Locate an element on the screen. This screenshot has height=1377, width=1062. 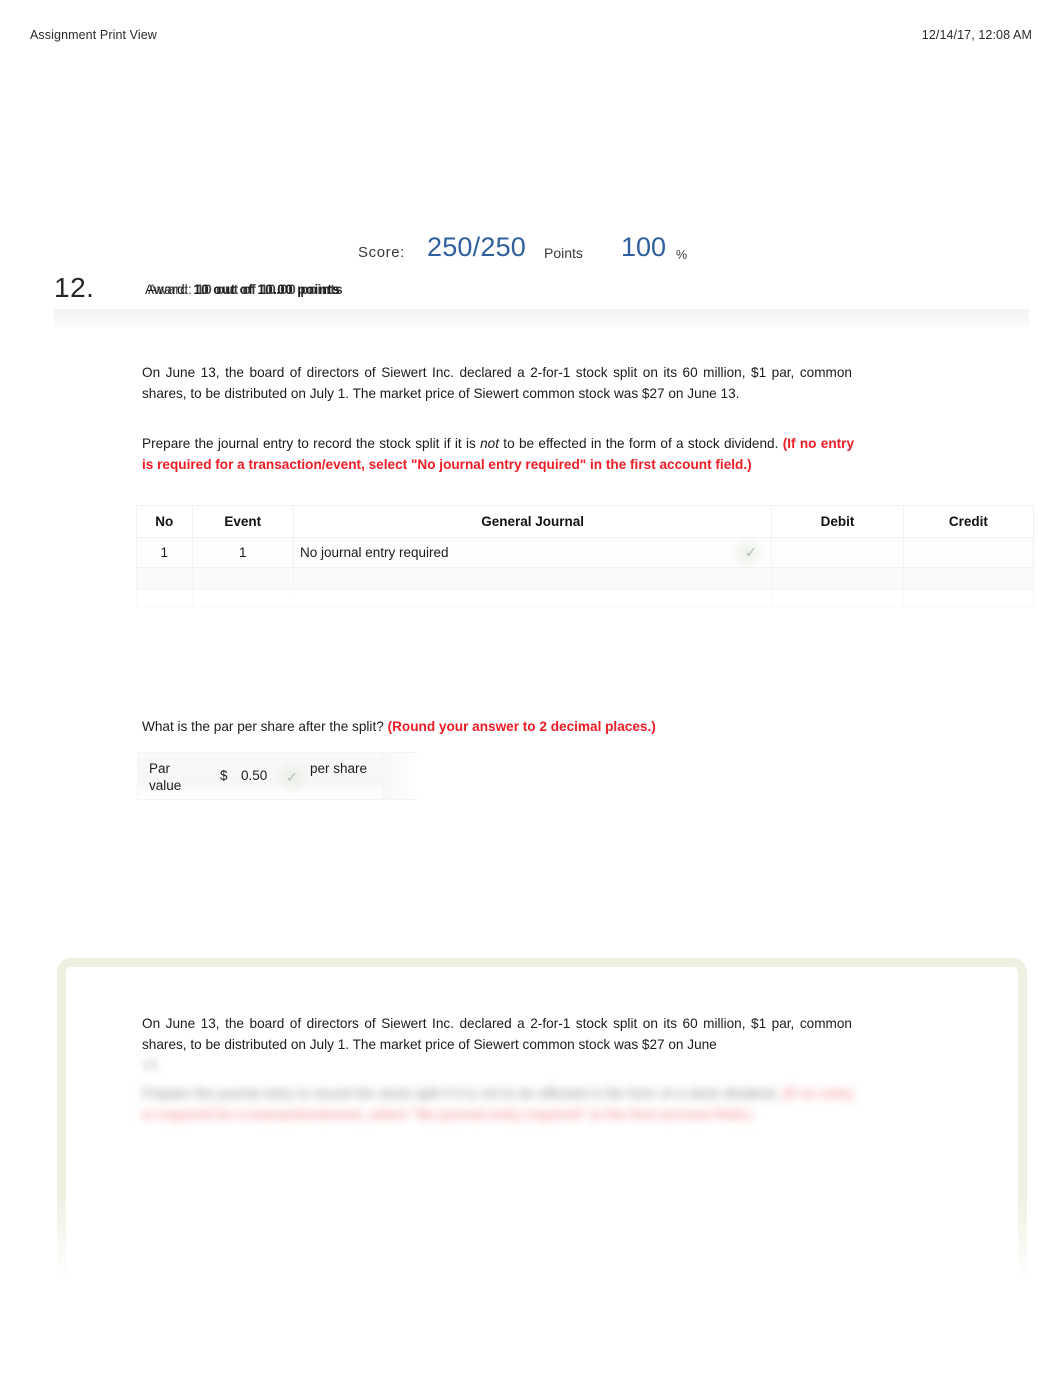
score-points-label: Points is located at coordinates (563, 253).